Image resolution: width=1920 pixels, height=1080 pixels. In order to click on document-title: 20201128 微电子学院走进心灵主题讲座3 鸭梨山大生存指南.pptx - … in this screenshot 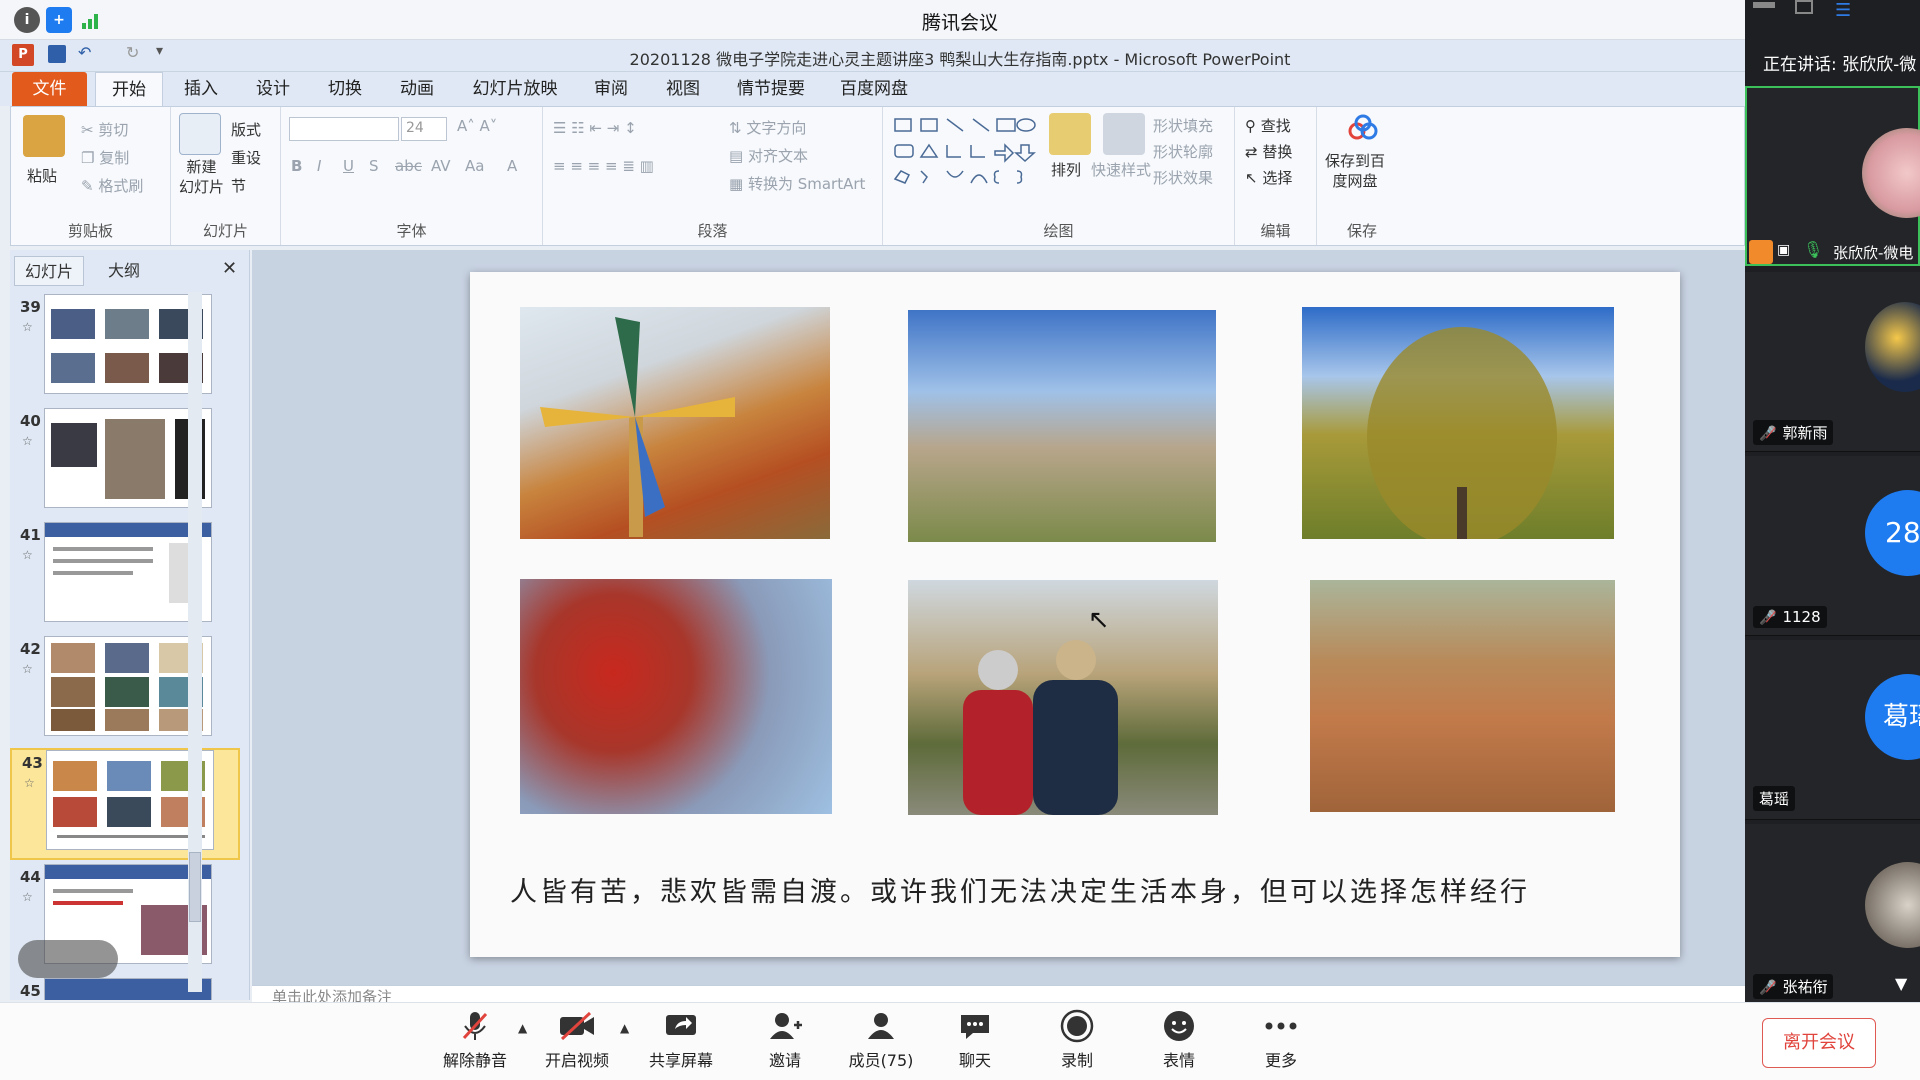, I will do `click(960, 59)`.